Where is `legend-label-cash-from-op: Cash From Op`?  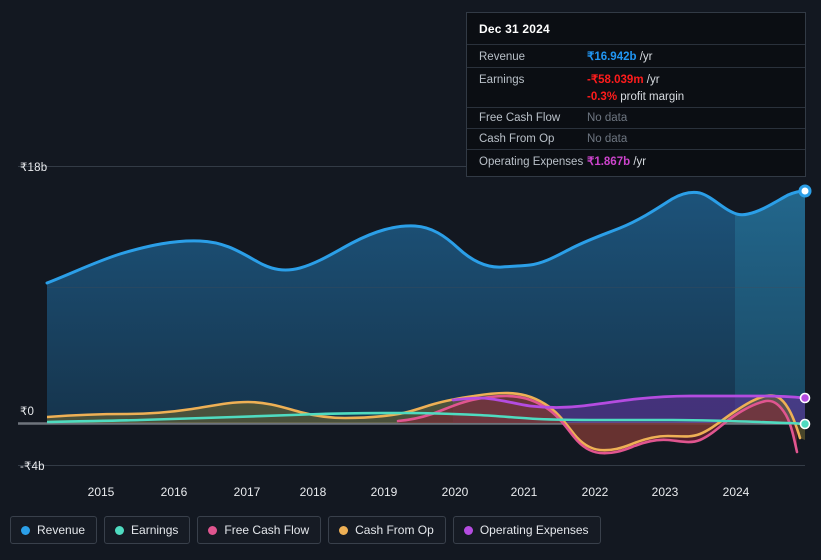
legend-label-cash-from-op: Cash From Op is located at coordinates (394, 530).